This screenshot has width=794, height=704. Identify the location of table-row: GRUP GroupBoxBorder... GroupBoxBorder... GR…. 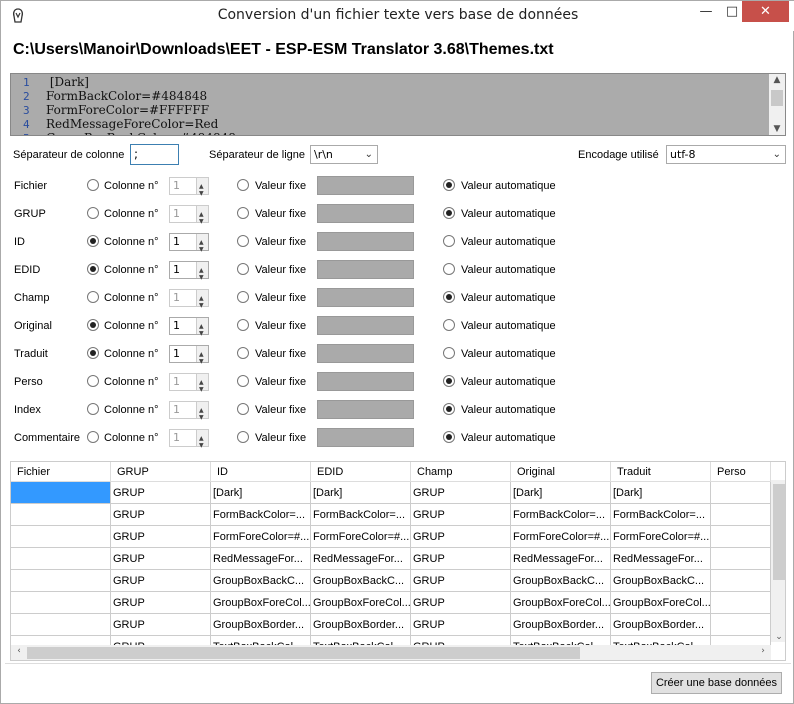
(391, 625).